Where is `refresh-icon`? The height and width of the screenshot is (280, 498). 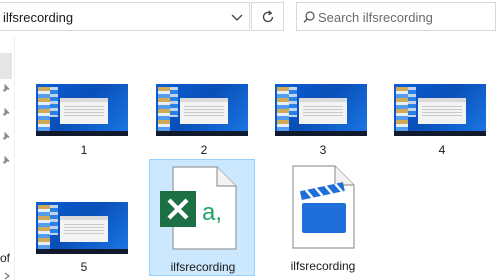 refresh-icon is located at coordinates (268, 16).